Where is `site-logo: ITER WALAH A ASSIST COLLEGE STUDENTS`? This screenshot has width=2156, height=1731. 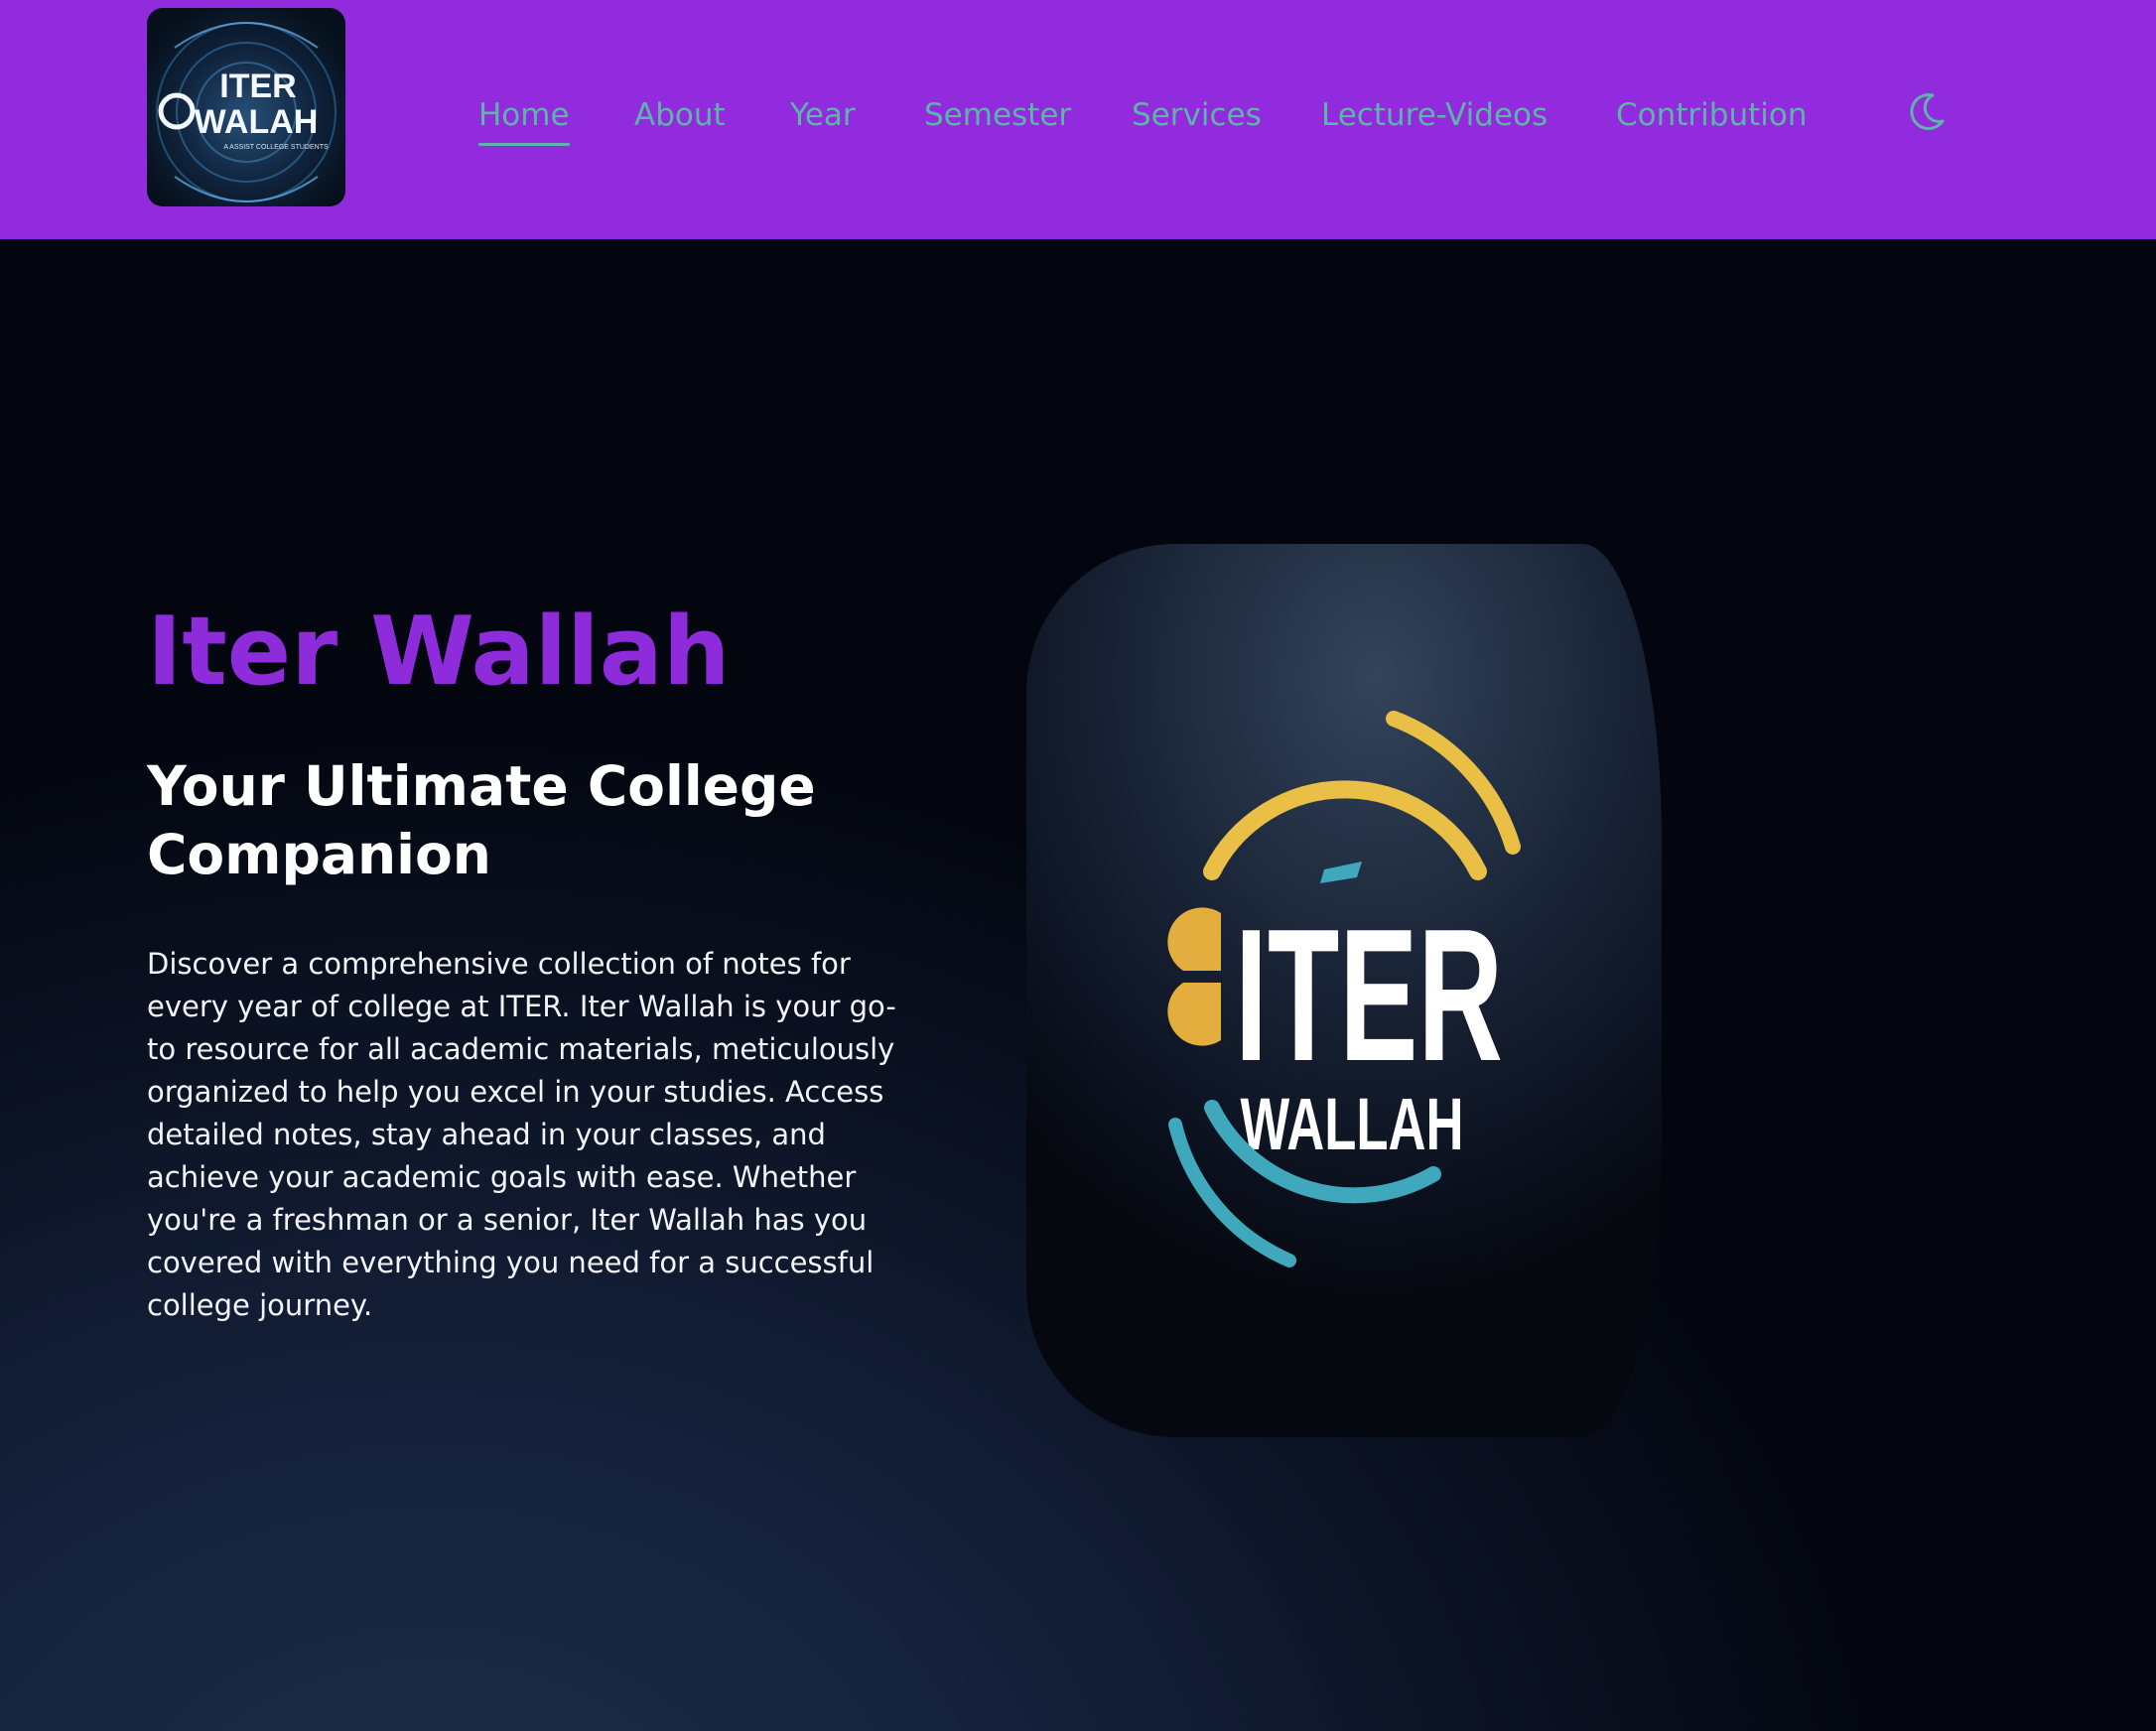 site-logo: ITER WALAH A ASSIST COLLEGE STUDENTS is located at coordinates (246, 107).